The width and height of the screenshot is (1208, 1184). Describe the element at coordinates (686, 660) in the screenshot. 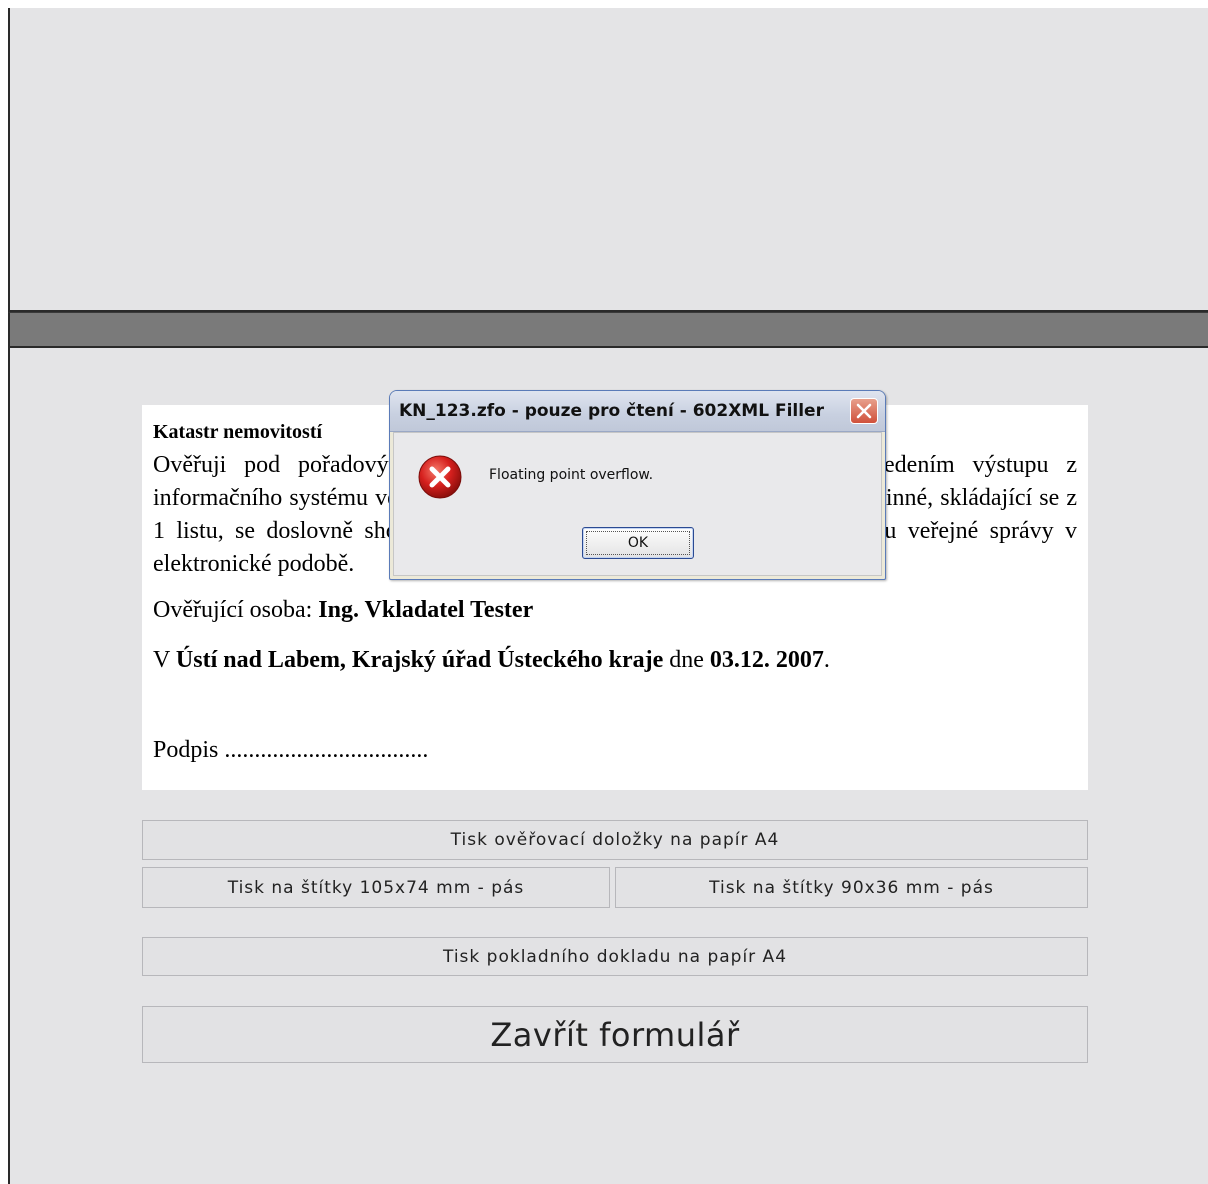

I see `date-prefix: dne` at that location.